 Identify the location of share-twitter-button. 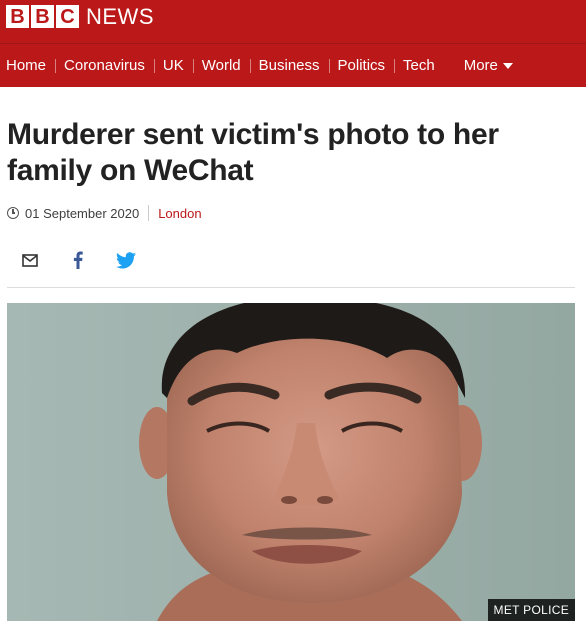
(126, 260).